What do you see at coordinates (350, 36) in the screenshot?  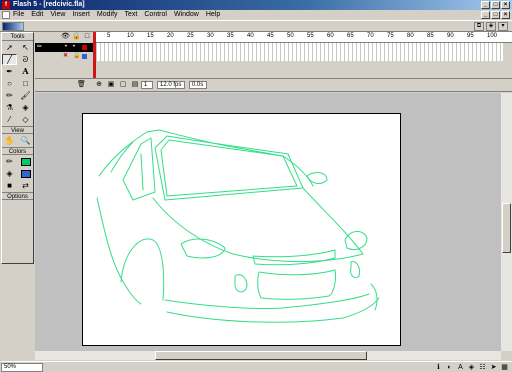 I see `ruler-tick-label: 65` at bounding box center [350, 36].